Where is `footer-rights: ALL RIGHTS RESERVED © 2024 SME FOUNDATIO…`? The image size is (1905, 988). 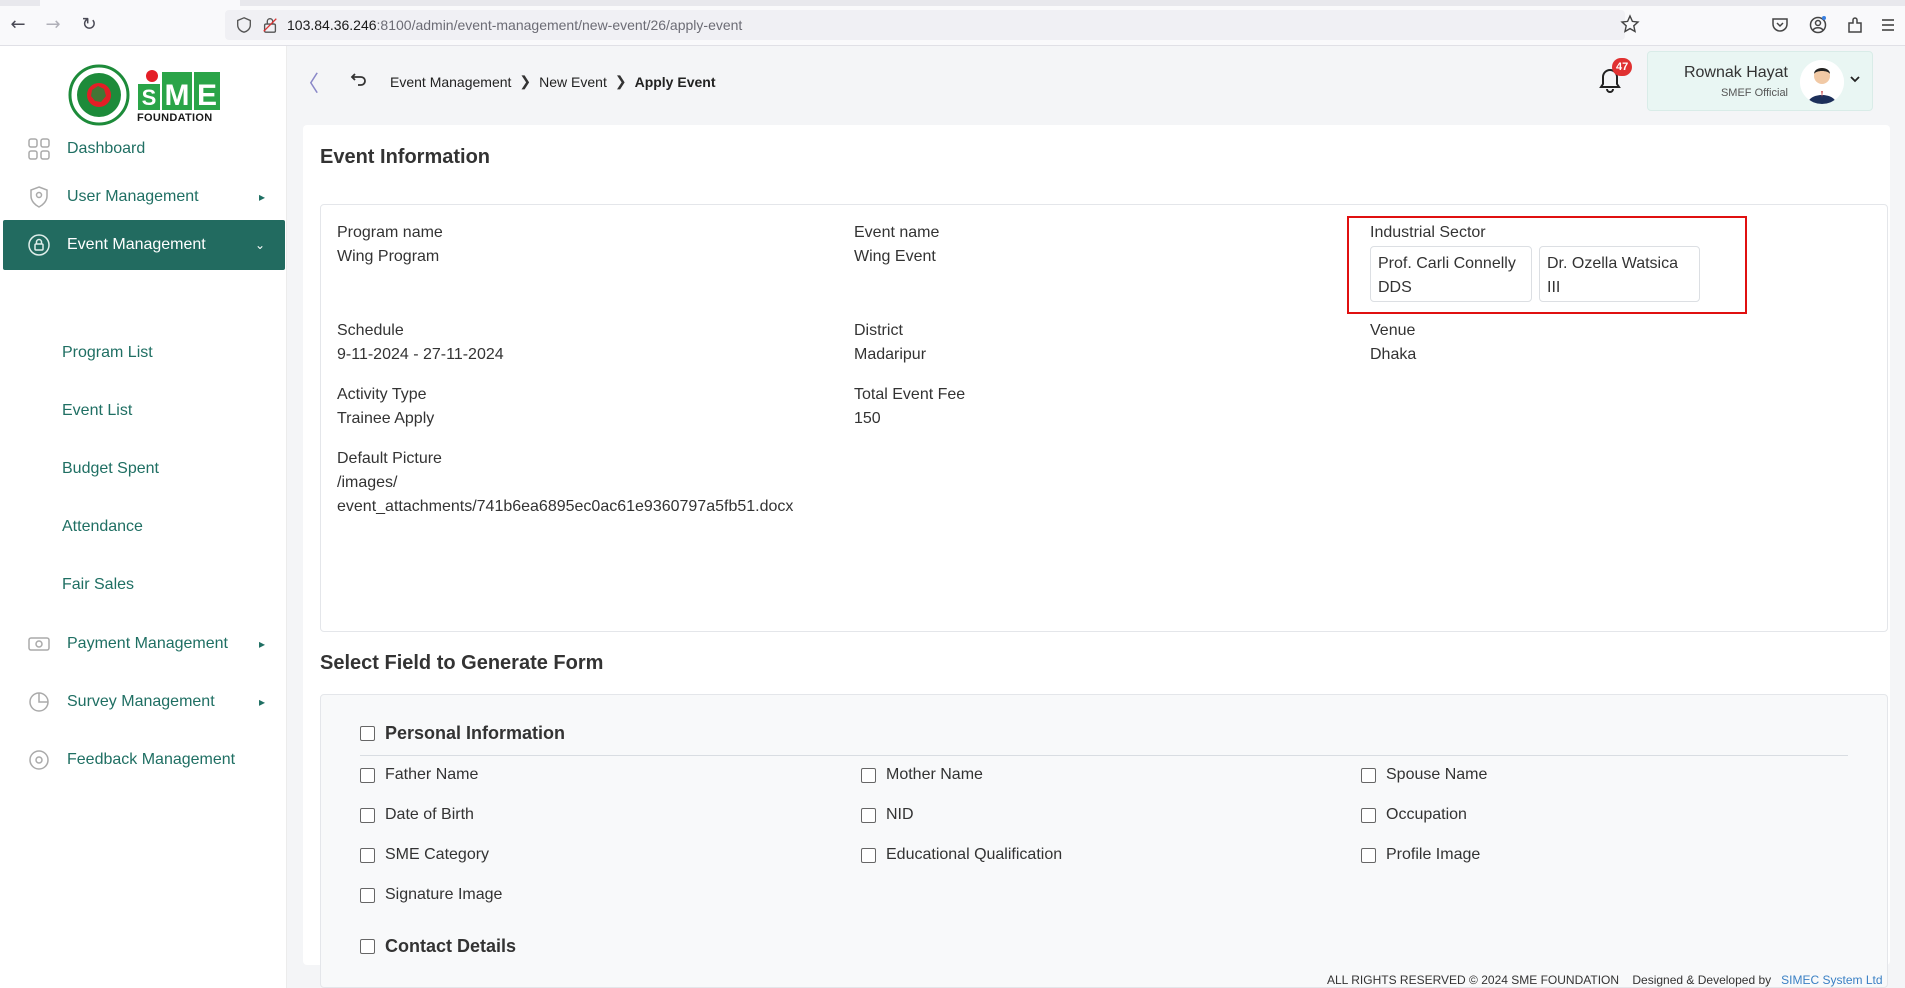 footer-rights: ALL RIGHTS RESERVED © 2024 SME FOUNDATIO… is located at coordinates (1473, 980).